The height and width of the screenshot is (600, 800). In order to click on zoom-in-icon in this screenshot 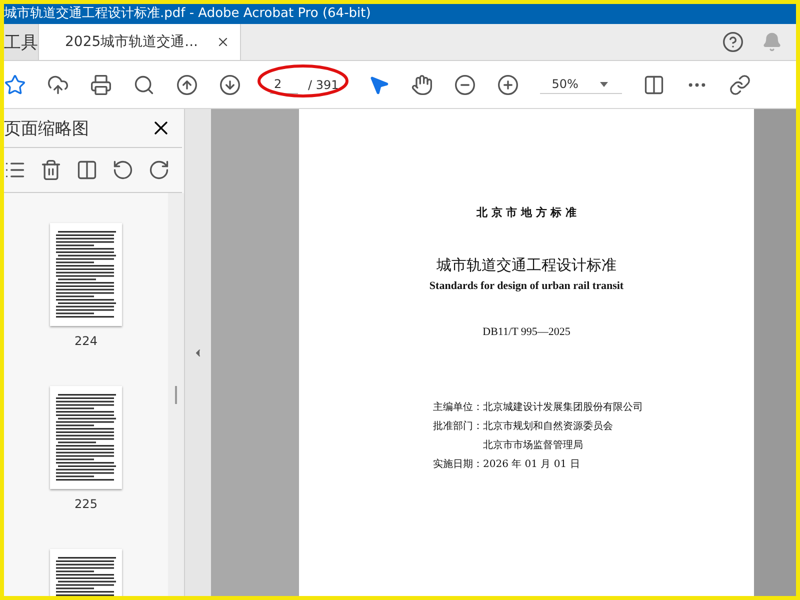, I will do `click(507, 85)`.